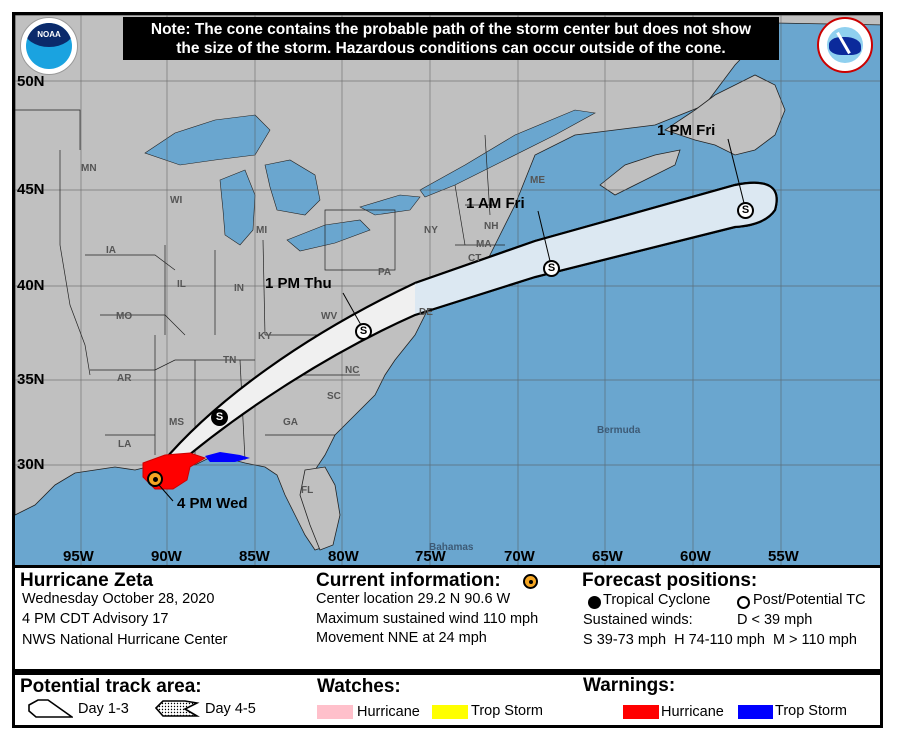 The height and width of the screenshot is (736, 897). Describe the element at coordinates (507, 711) in the screenshot. I see `watch-ts-label: Trop Storm` at that location.